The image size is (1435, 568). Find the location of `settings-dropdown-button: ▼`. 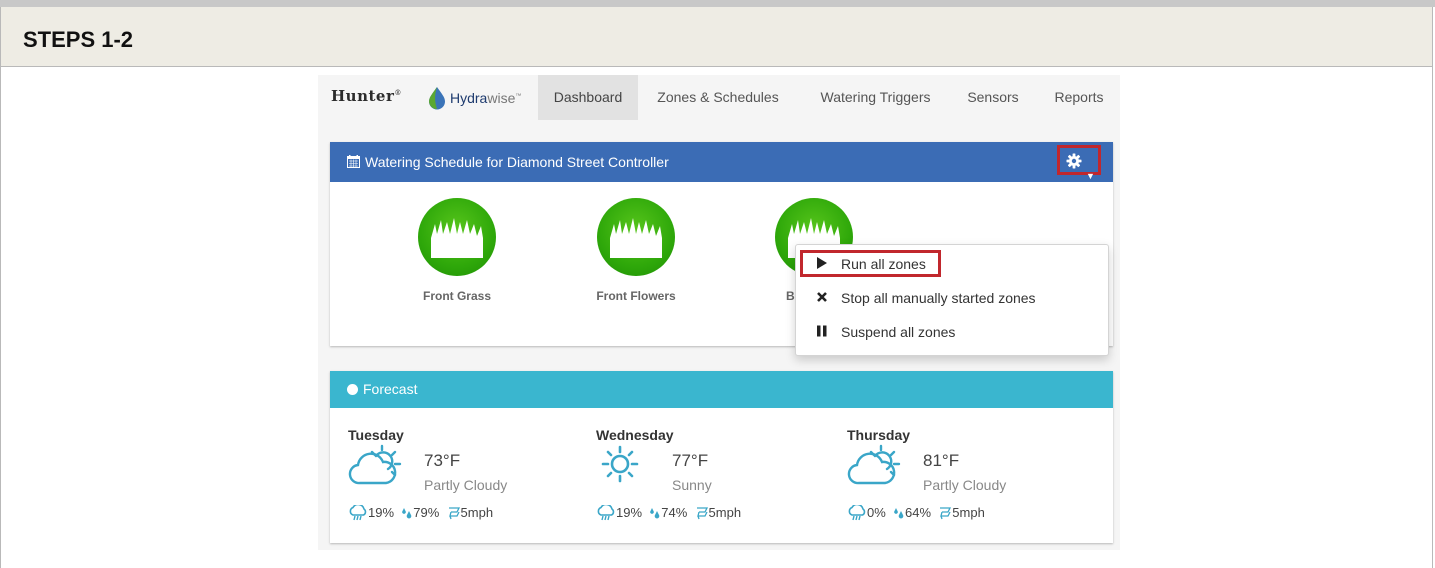

settings-dropdown-button: ▼ is located at coordinates (1079, 163).